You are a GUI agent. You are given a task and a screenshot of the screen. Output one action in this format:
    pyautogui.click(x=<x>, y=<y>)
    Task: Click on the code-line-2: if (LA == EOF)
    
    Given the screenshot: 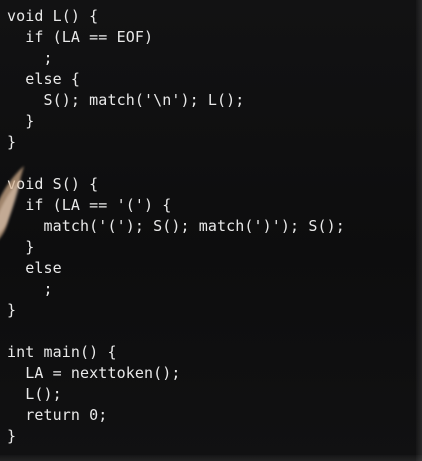 What is the action you would take?
    pyautogui.click(x=80, y=37)
    